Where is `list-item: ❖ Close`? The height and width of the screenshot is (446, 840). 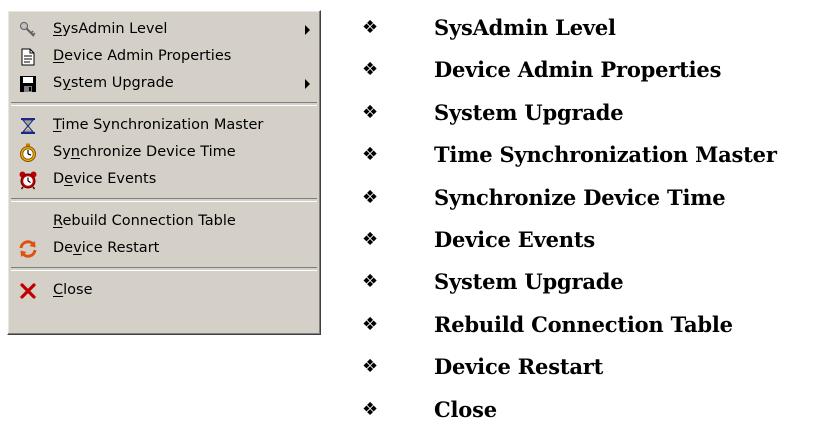
list-item: ❖ Close is located at coordinates (569, 416).